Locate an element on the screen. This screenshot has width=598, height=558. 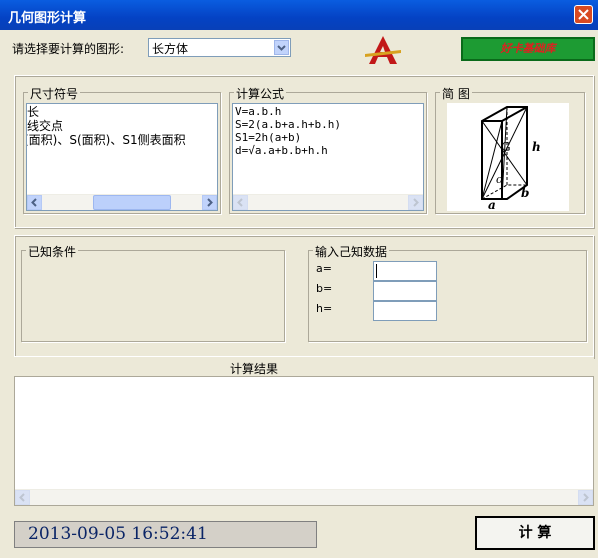
library-button: 好卡基础库 is located at coordinates (528, 49).